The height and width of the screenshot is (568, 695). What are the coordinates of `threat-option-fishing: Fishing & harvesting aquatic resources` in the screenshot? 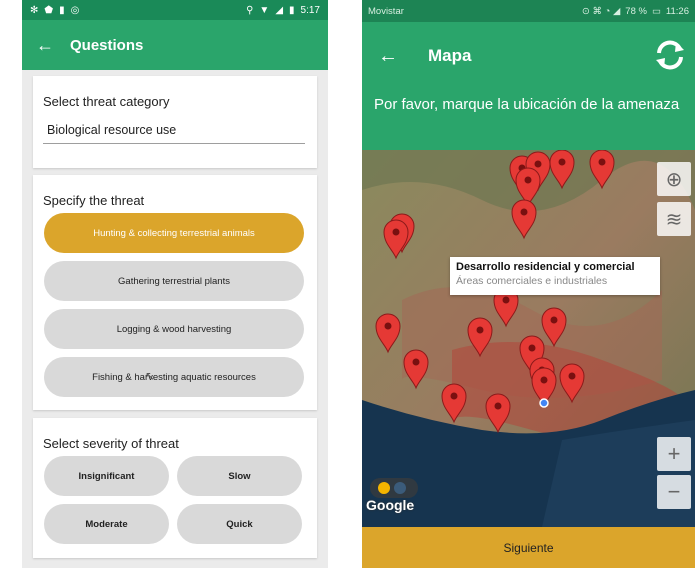 It's located at (174, 377).